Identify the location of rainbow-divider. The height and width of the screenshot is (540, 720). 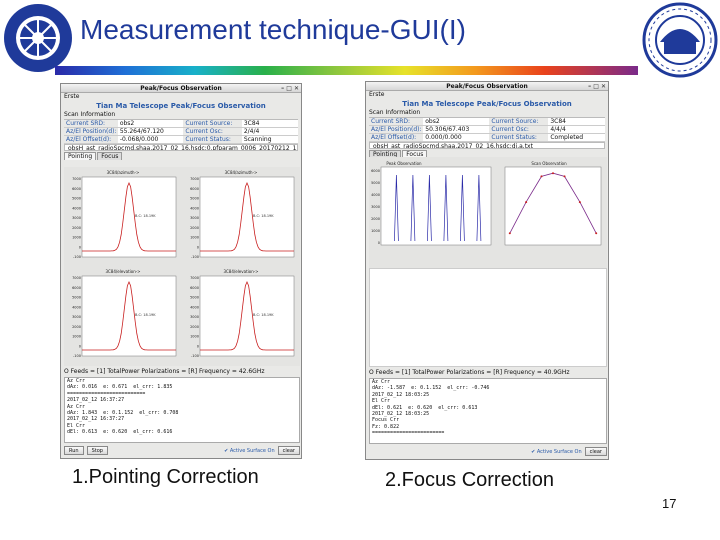
(346, 70).